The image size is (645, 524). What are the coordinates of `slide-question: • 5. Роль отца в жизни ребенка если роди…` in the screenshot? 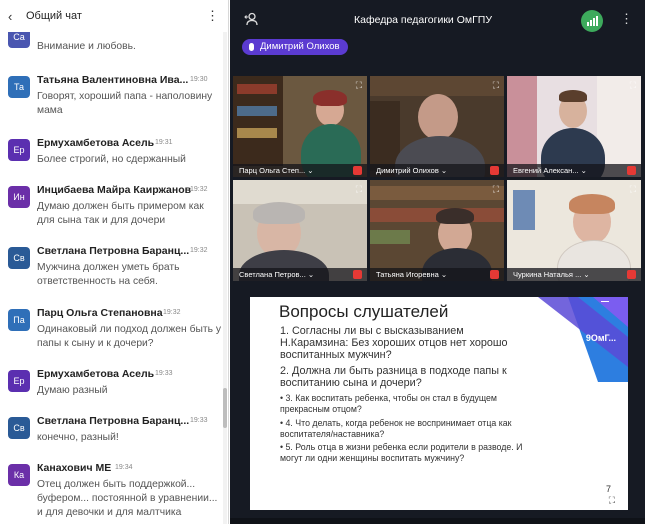 It's located at (401, 452).